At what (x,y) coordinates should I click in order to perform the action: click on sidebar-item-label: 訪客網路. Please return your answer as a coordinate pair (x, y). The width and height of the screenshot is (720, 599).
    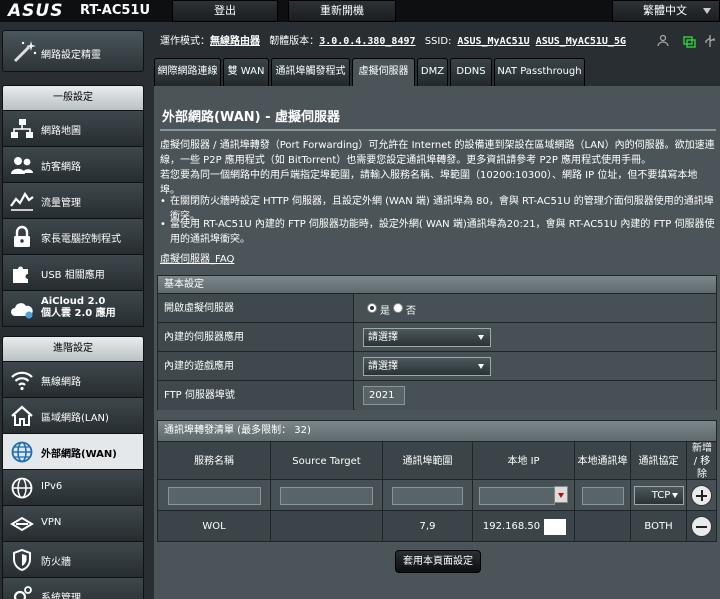
    Looking at the image, I should click on (61, 167).